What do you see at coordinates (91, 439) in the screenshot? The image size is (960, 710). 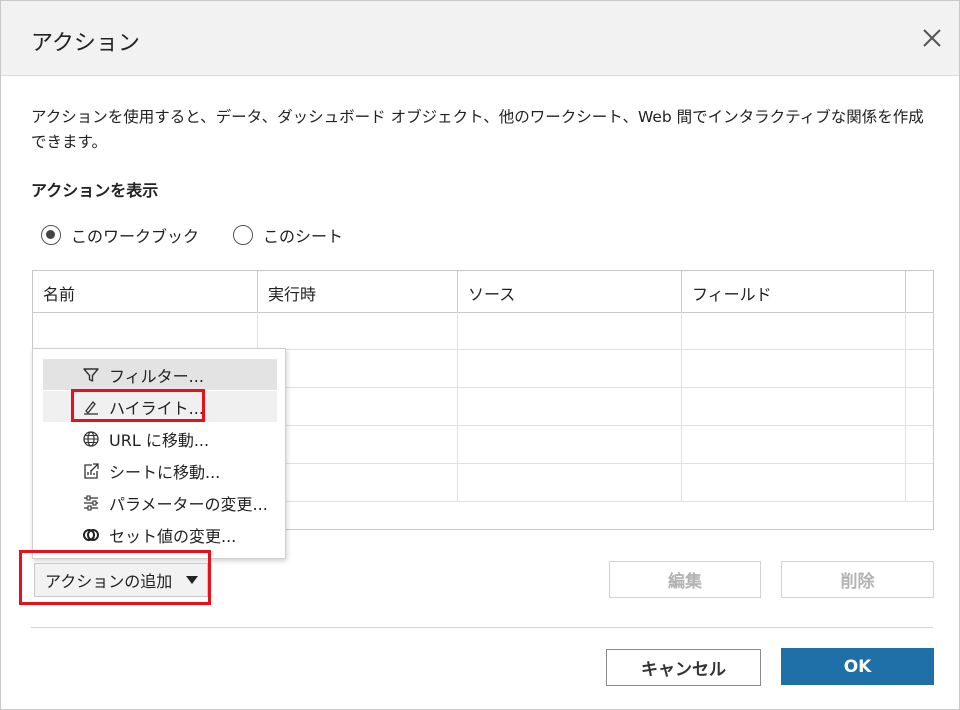 I see `globe-icon` at bounding box center [91, 439].